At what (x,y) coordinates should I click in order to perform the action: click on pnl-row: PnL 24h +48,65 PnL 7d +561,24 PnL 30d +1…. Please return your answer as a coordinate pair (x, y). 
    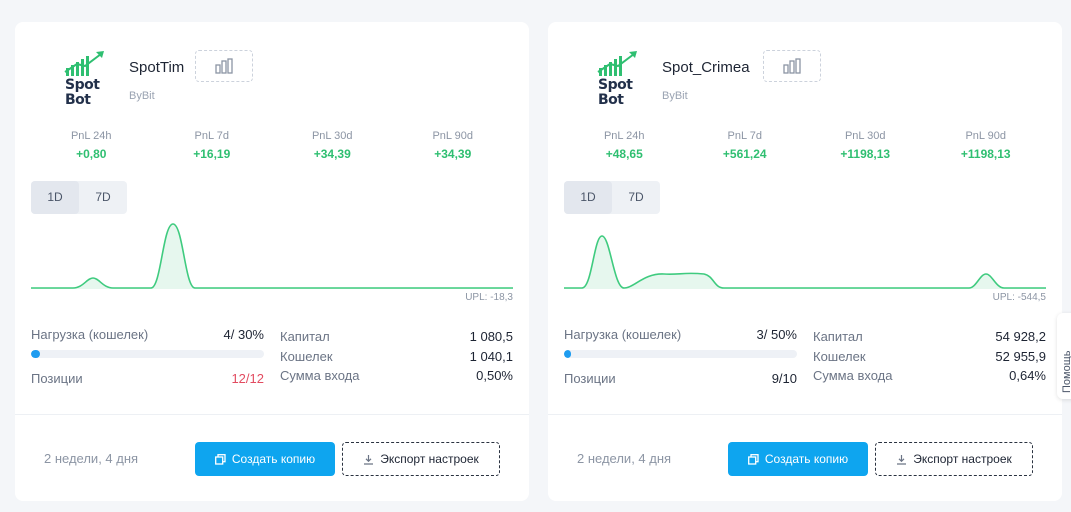
    Looking at the image, I should click on (805, 145).